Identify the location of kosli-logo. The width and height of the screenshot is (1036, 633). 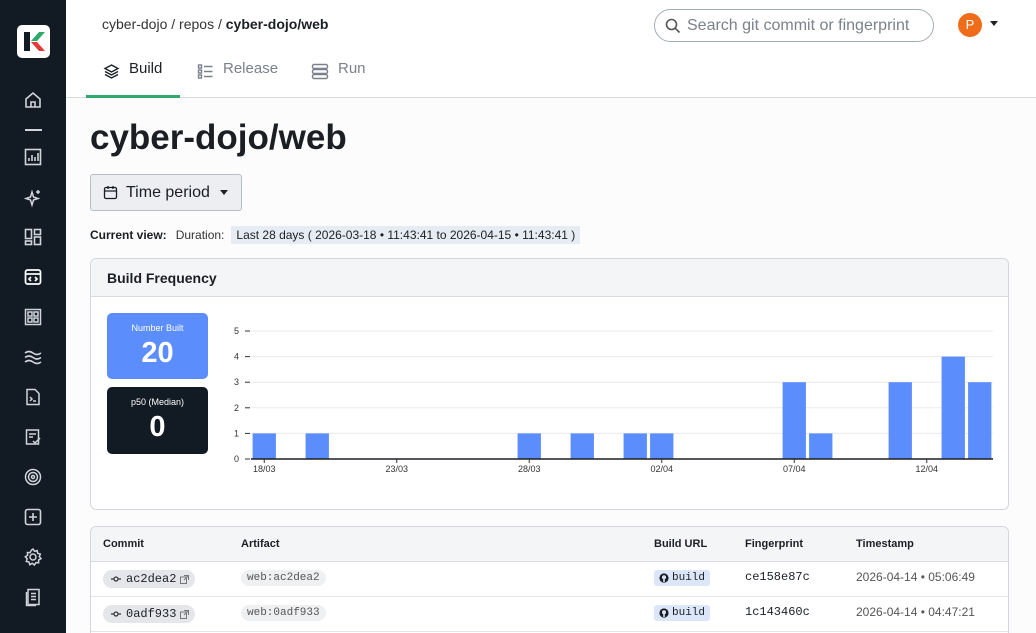
(33, 41).